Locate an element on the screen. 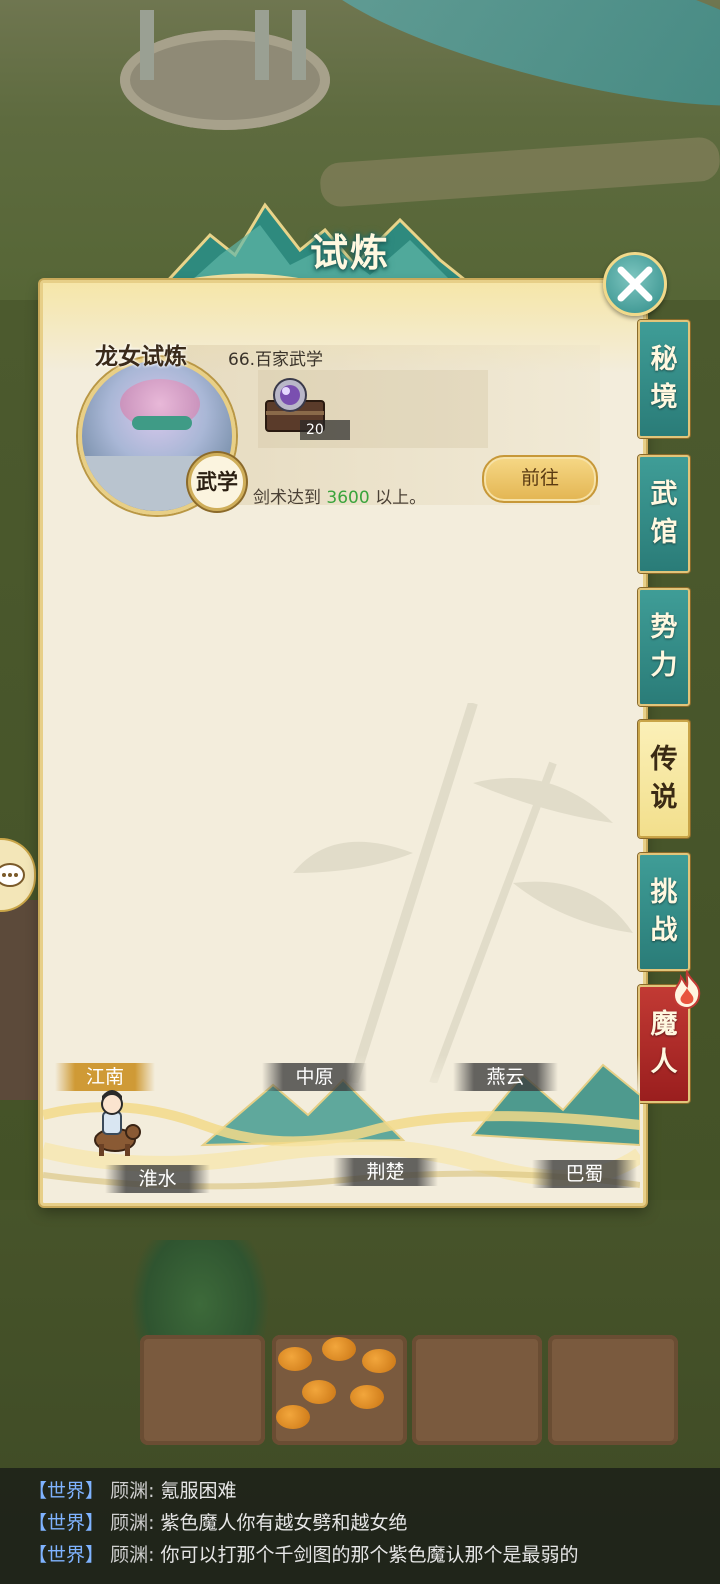 The image size is (720, 1584). chat-message: 【世界】 顾渊: 紫色魔人你有越女劈和越女绝 is located at coordinates (218, 1521).